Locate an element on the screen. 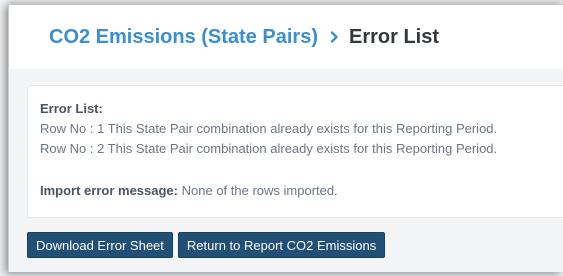  breadcrumb-parent-link: CO2 Emissions (State Pairs) is located at coordinates (183, 37).